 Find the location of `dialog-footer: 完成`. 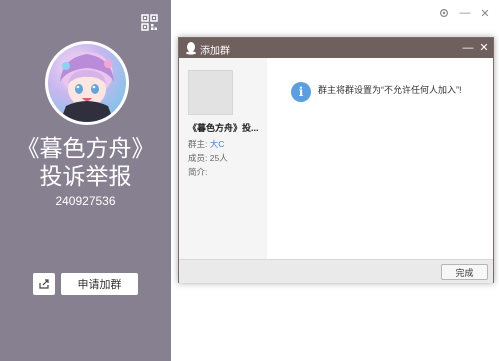

dialog-footer: 完成 is located at coordinates (336, 271).